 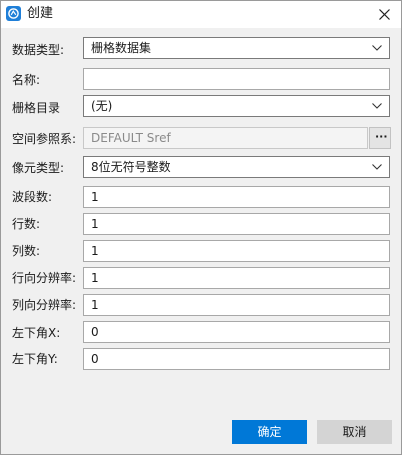 I want to click on raster-catalog-value: (无), so click(x=102, y=106).